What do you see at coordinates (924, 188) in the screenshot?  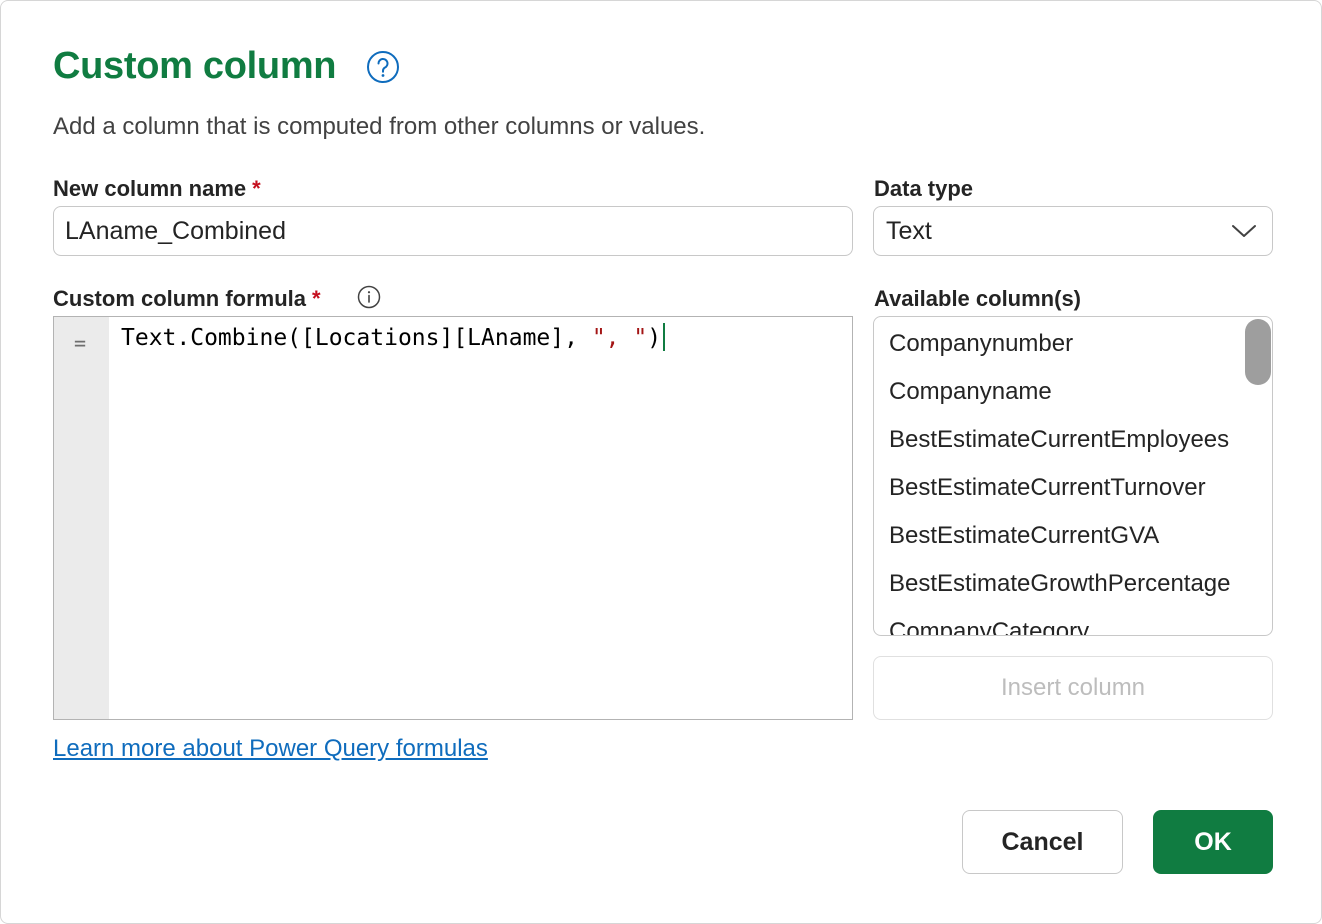 I see `data-type-label: Data type` at bounding box center [924, 188].